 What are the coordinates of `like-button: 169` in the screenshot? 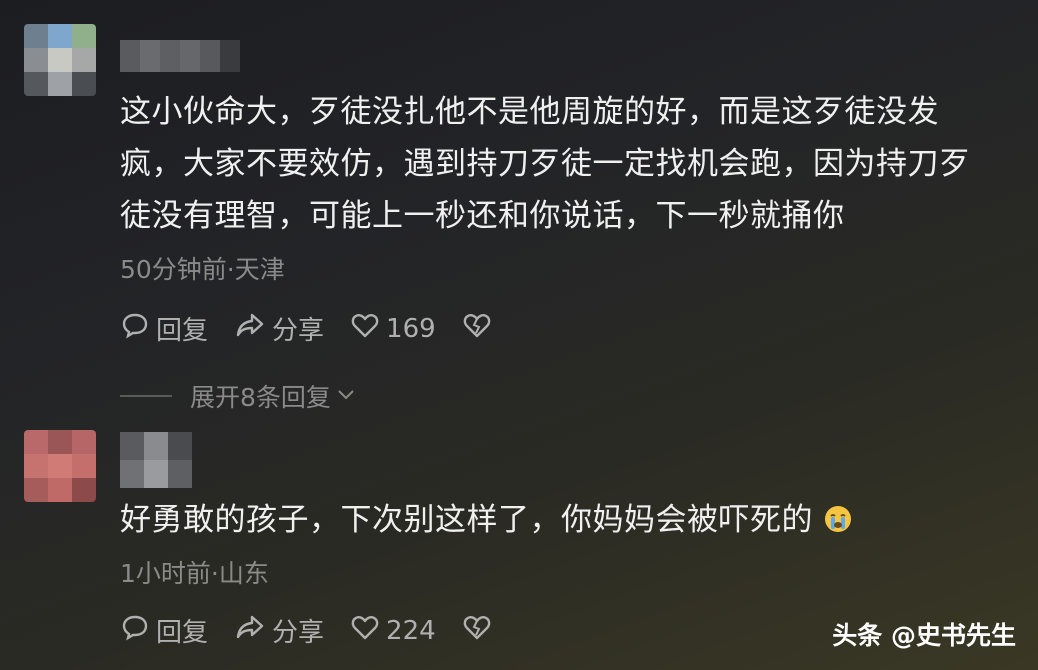 It's located at (393, 328).